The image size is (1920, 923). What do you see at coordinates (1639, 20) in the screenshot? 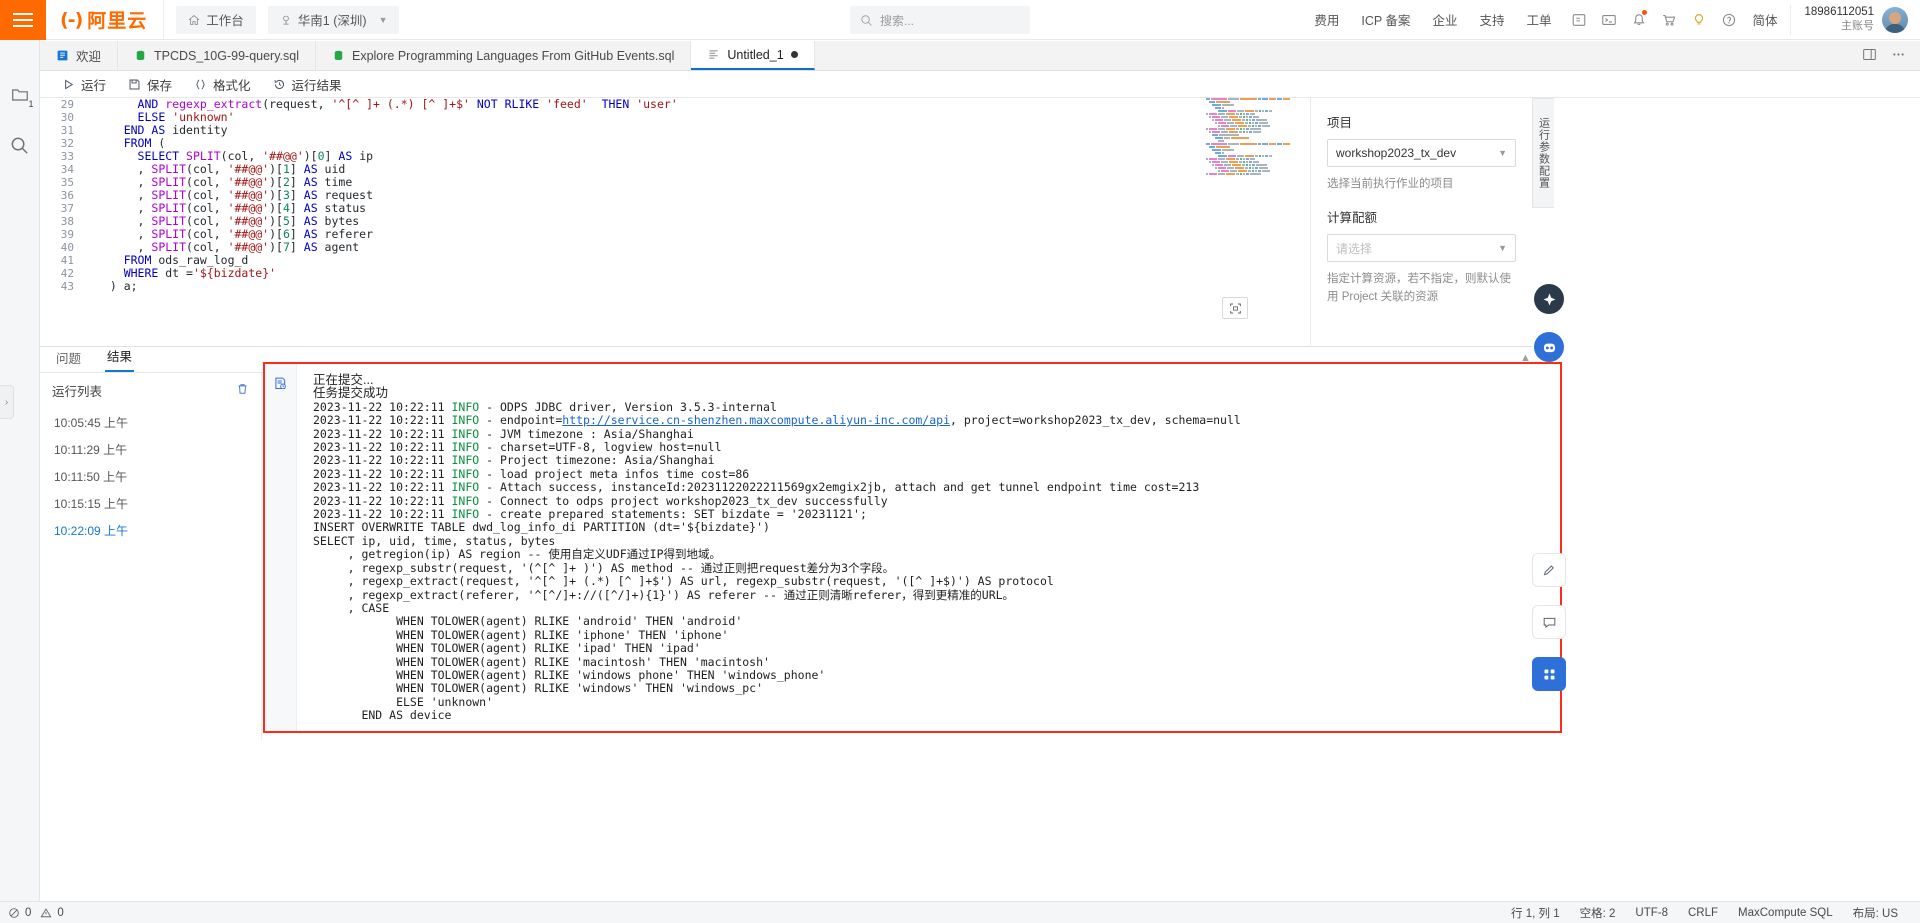
I see `bell-icon` at bounding box center [1639, 20].